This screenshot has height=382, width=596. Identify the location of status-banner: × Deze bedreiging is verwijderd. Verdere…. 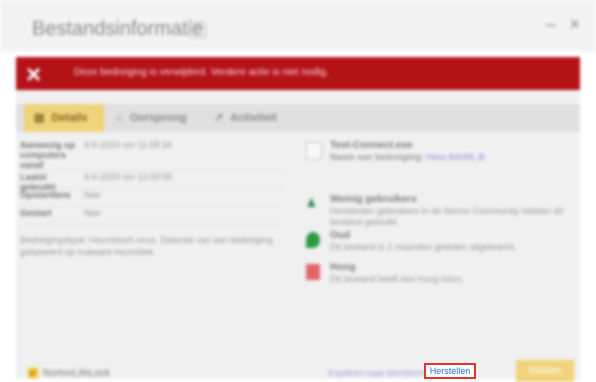
(298, 73).